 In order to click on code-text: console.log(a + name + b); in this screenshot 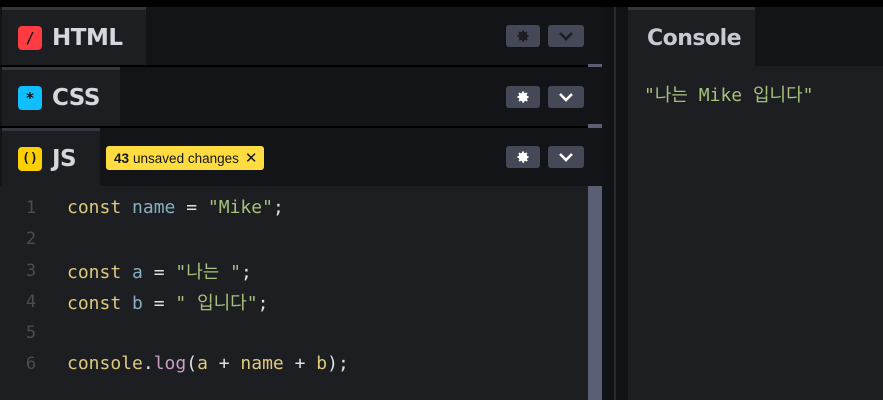, I will do `click(208, 363)`.